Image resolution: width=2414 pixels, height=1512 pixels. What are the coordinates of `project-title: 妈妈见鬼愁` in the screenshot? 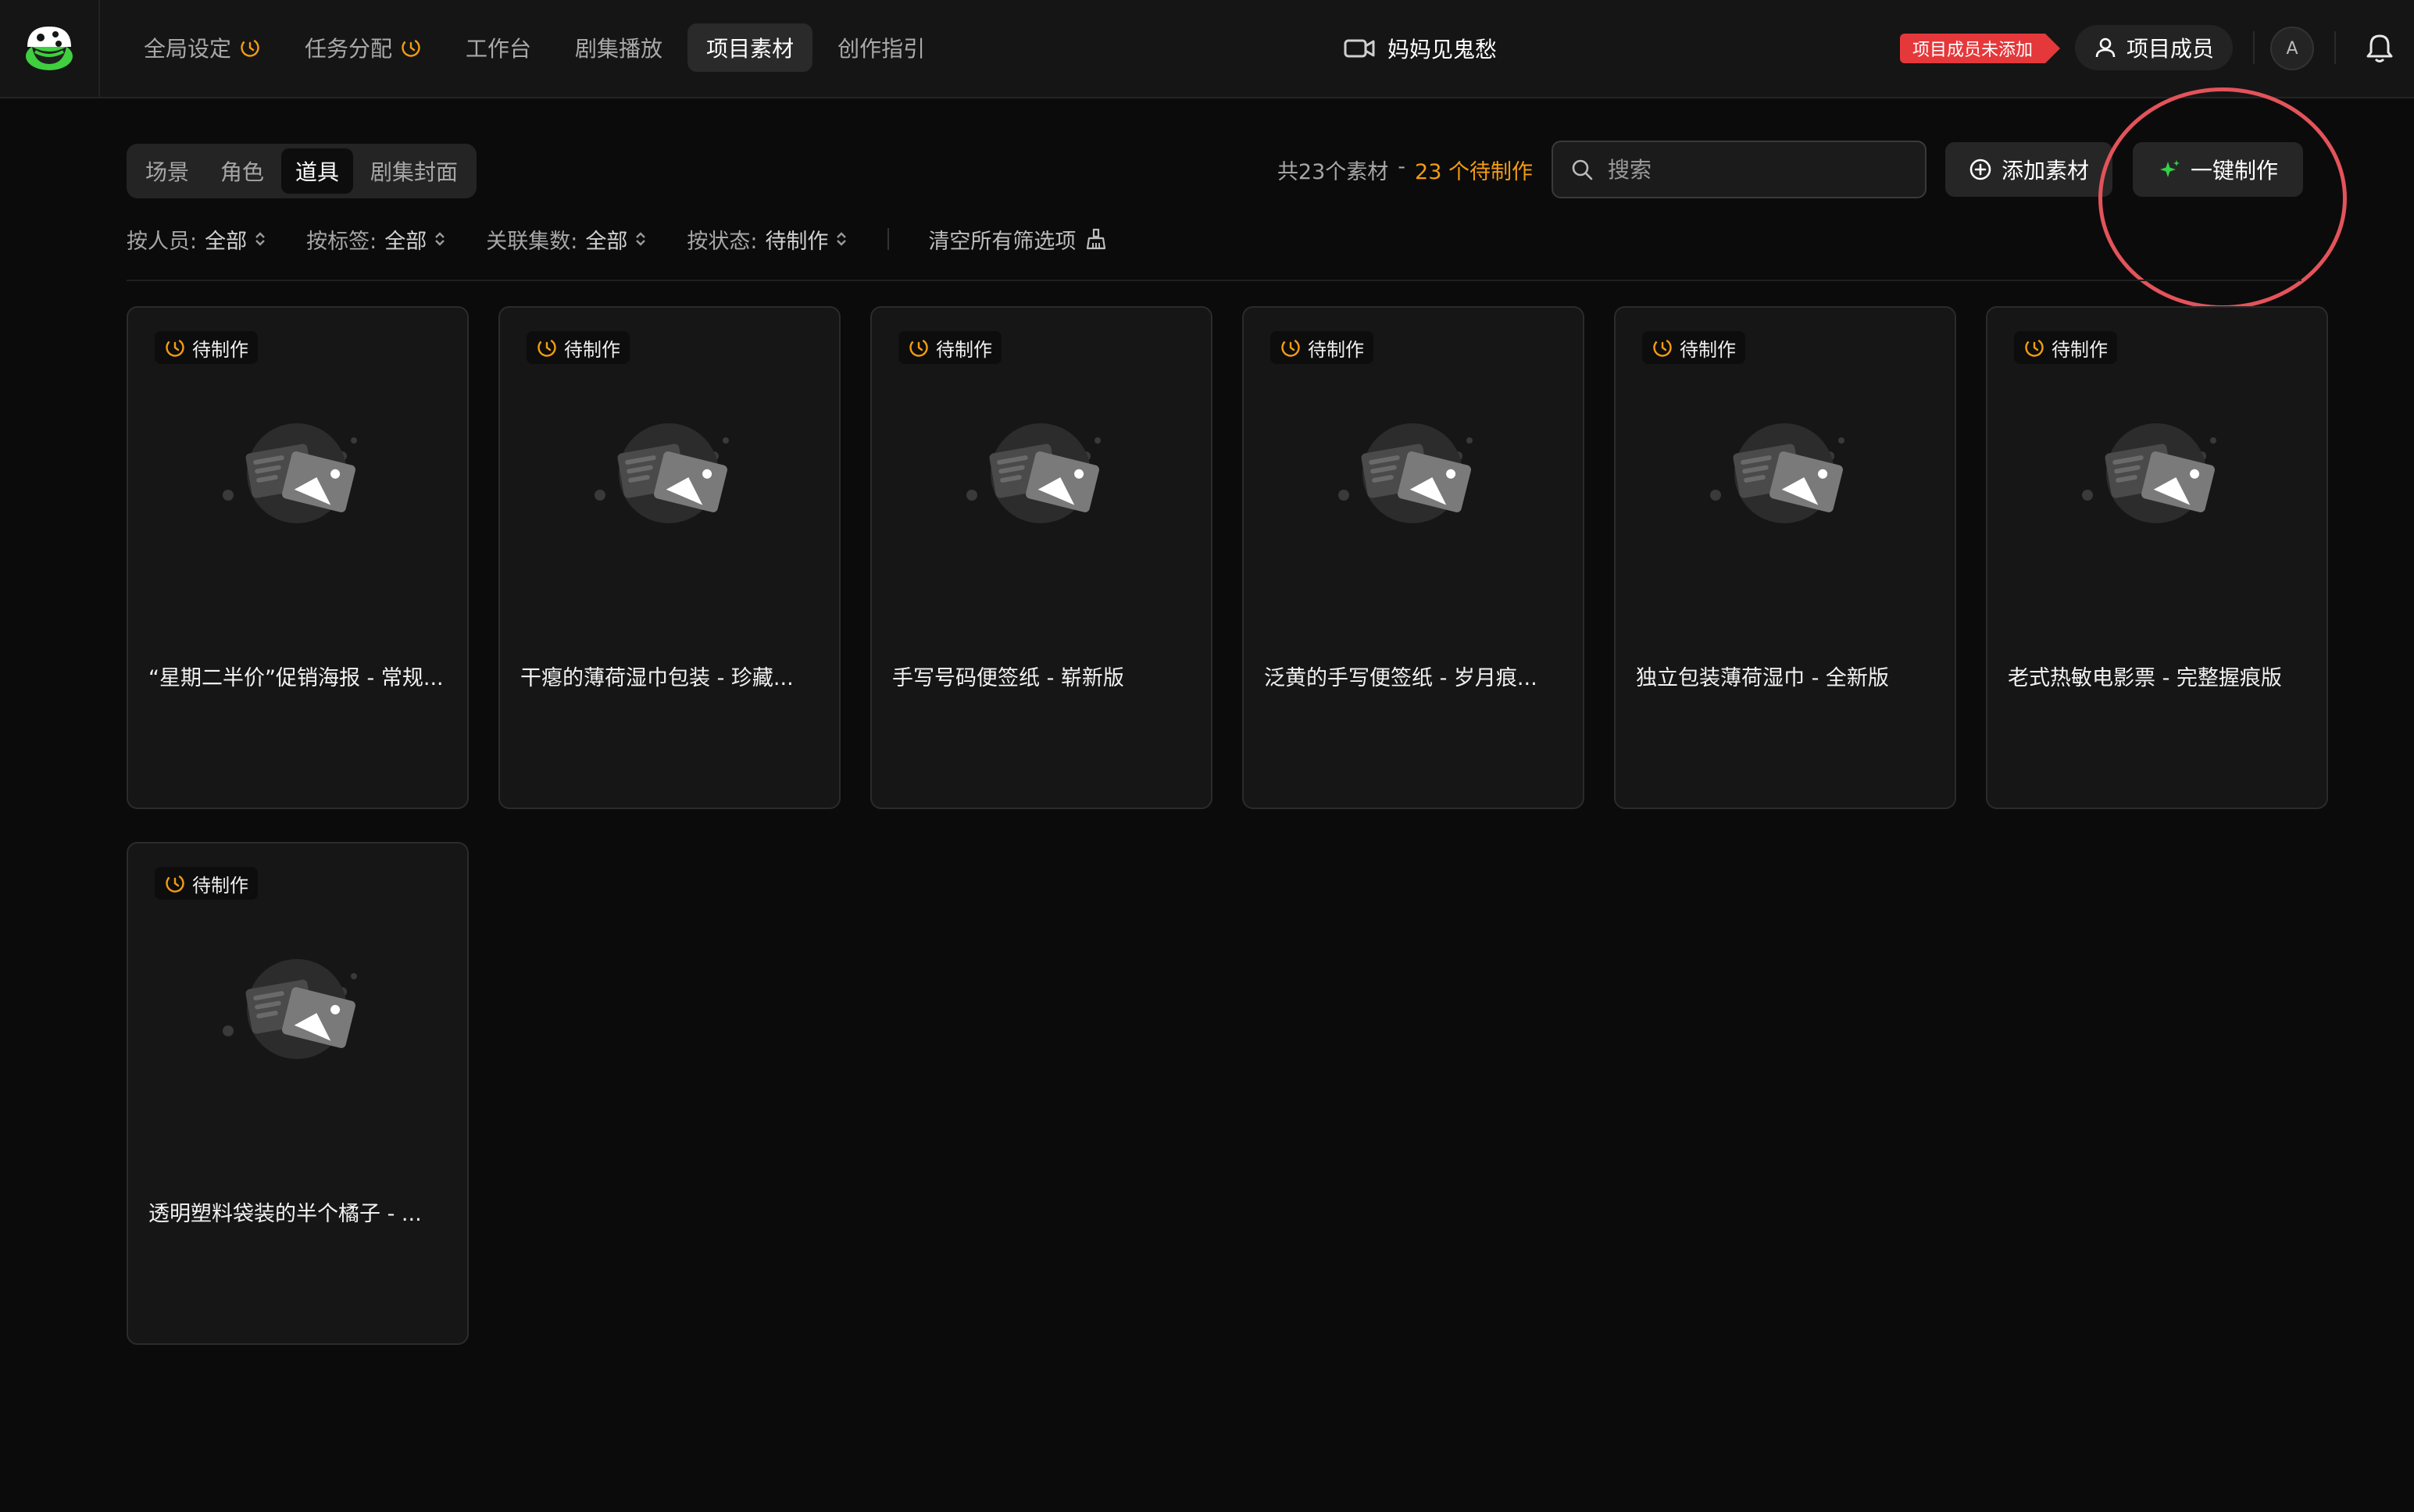 It's located at (1421, 48).